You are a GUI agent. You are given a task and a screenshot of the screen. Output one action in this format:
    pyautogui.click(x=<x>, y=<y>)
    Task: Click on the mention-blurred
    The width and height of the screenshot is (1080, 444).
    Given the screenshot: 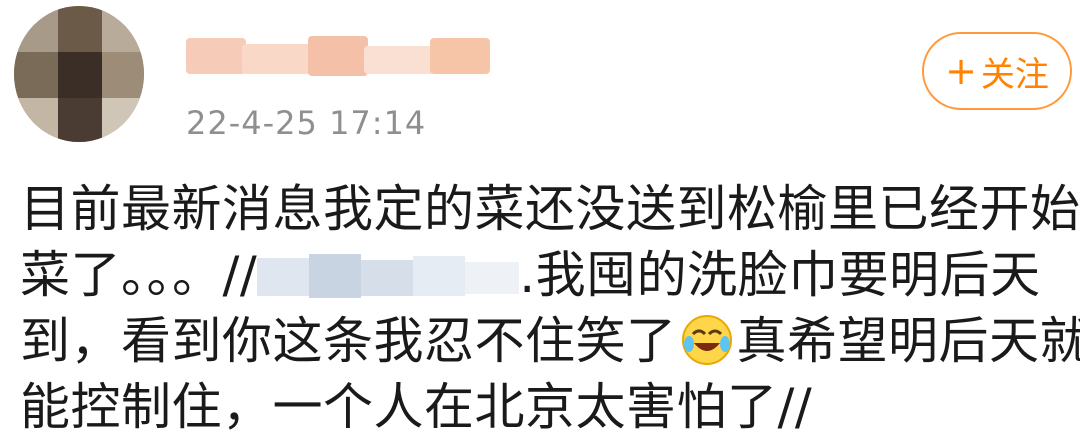 What is the action you would take?
    pyautogui.click(x=388, y=277)
    